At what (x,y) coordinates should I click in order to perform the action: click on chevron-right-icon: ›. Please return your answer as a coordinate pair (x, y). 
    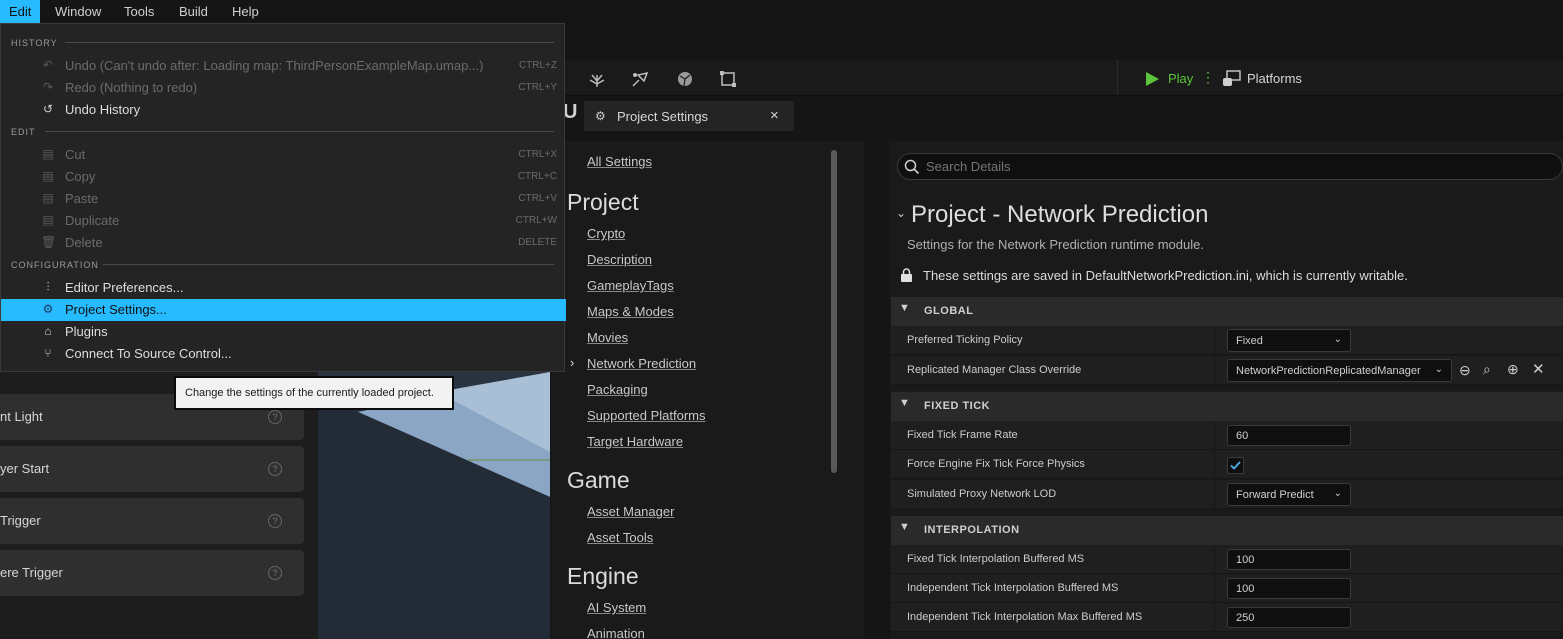
    Looking at the image, I should click on (572, 362).